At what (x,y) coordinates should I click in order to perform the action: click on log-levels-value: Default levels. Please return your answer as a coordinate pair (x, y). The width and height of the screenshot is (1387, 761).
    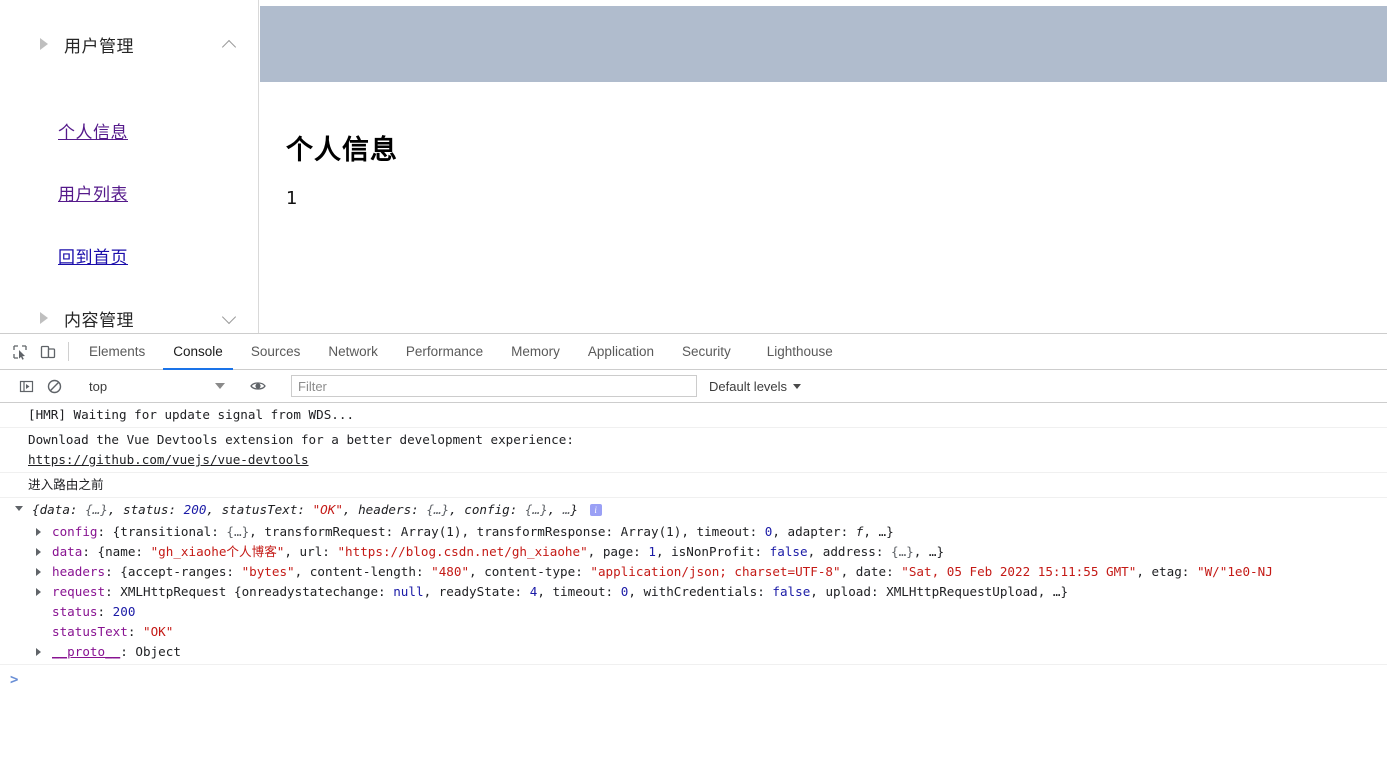
    Looking at the image, I should click on (748, 386).